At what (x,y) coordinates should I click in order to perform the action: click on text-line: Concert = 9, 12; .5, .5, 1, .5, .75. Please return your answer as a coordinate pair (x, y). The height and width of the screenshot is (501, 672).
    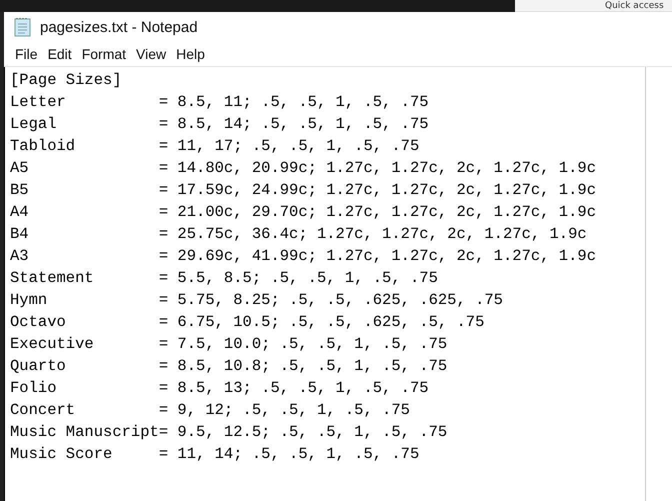
    Looking at the image, I should click on (210, 410).